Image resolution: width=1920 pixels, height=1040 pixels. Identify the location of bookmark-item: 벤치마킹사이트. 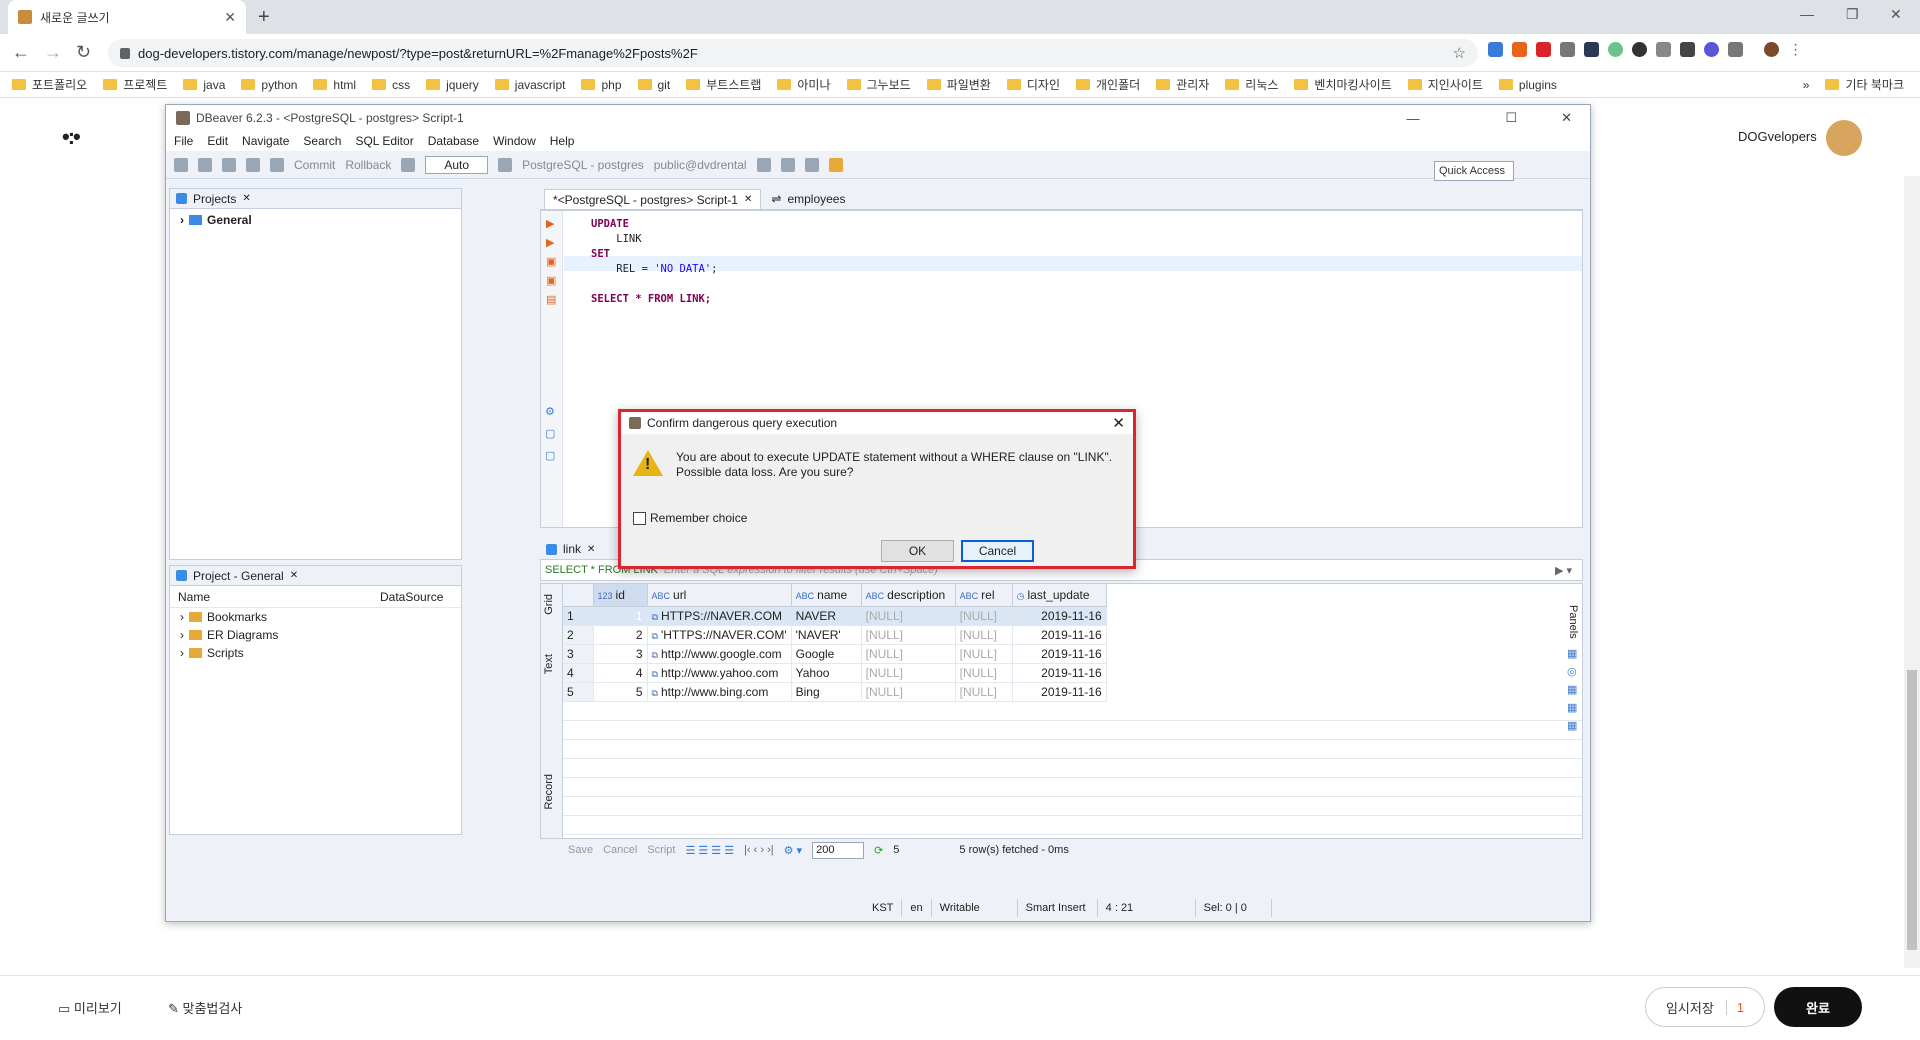
(1343, 84).